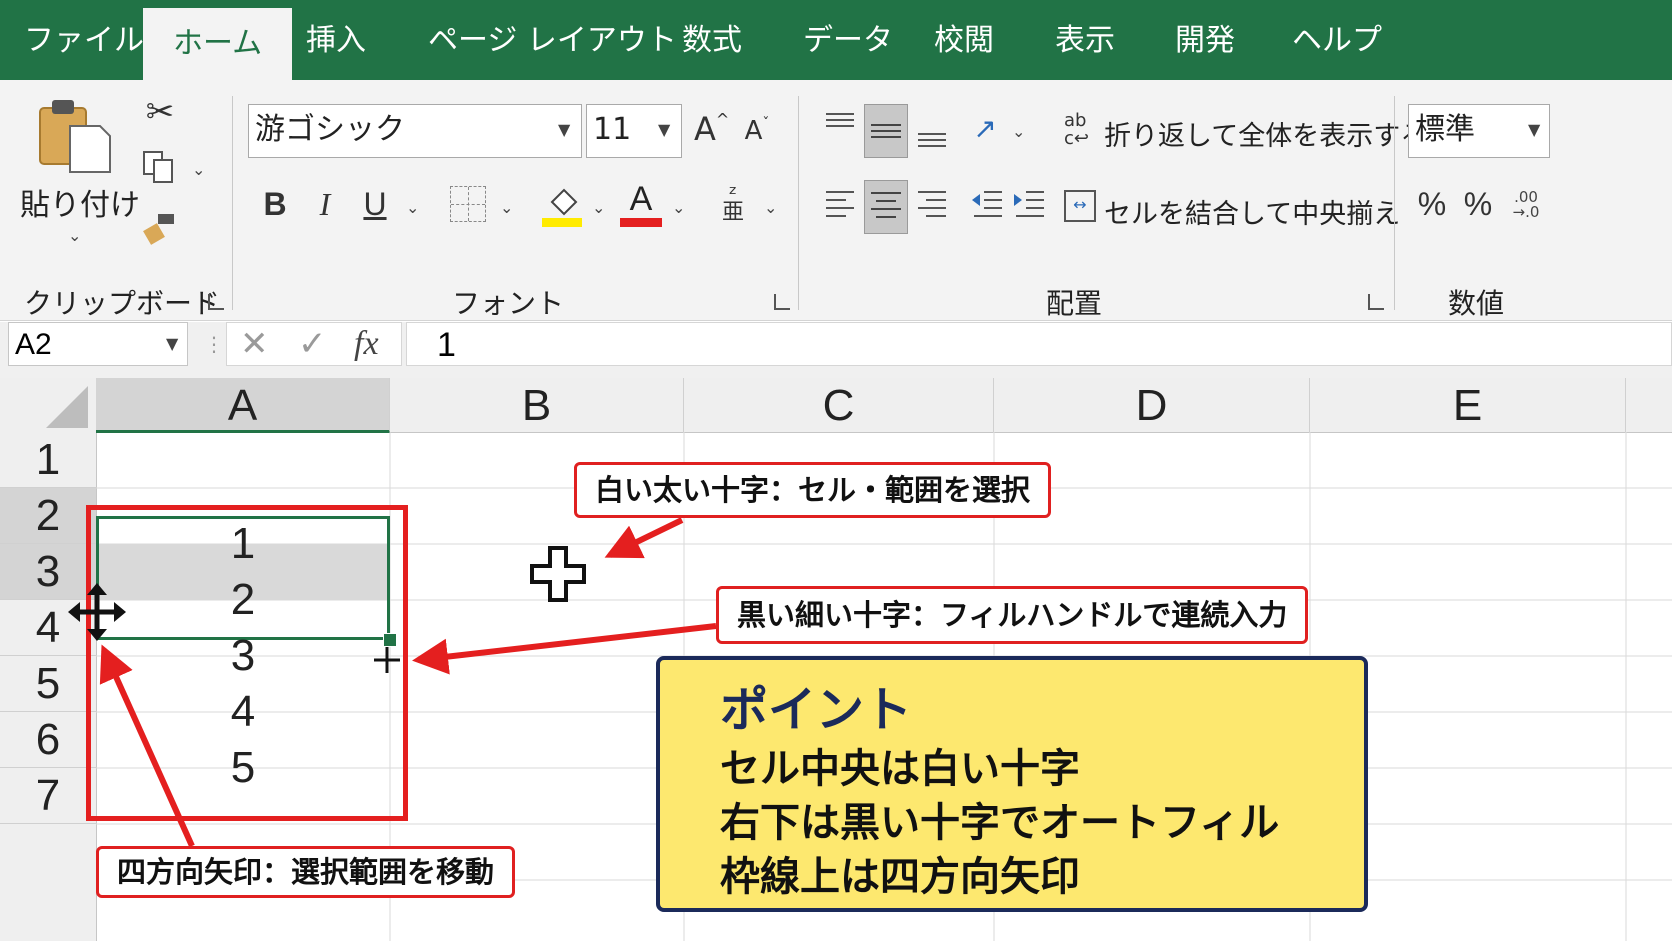 The height and width of the screenshot is (945, 1672). What do you see at coordinates (74, 235) in the screenshot?
I see `paste-dropdown-icon: ⌄` at bounding box center [74, 235].